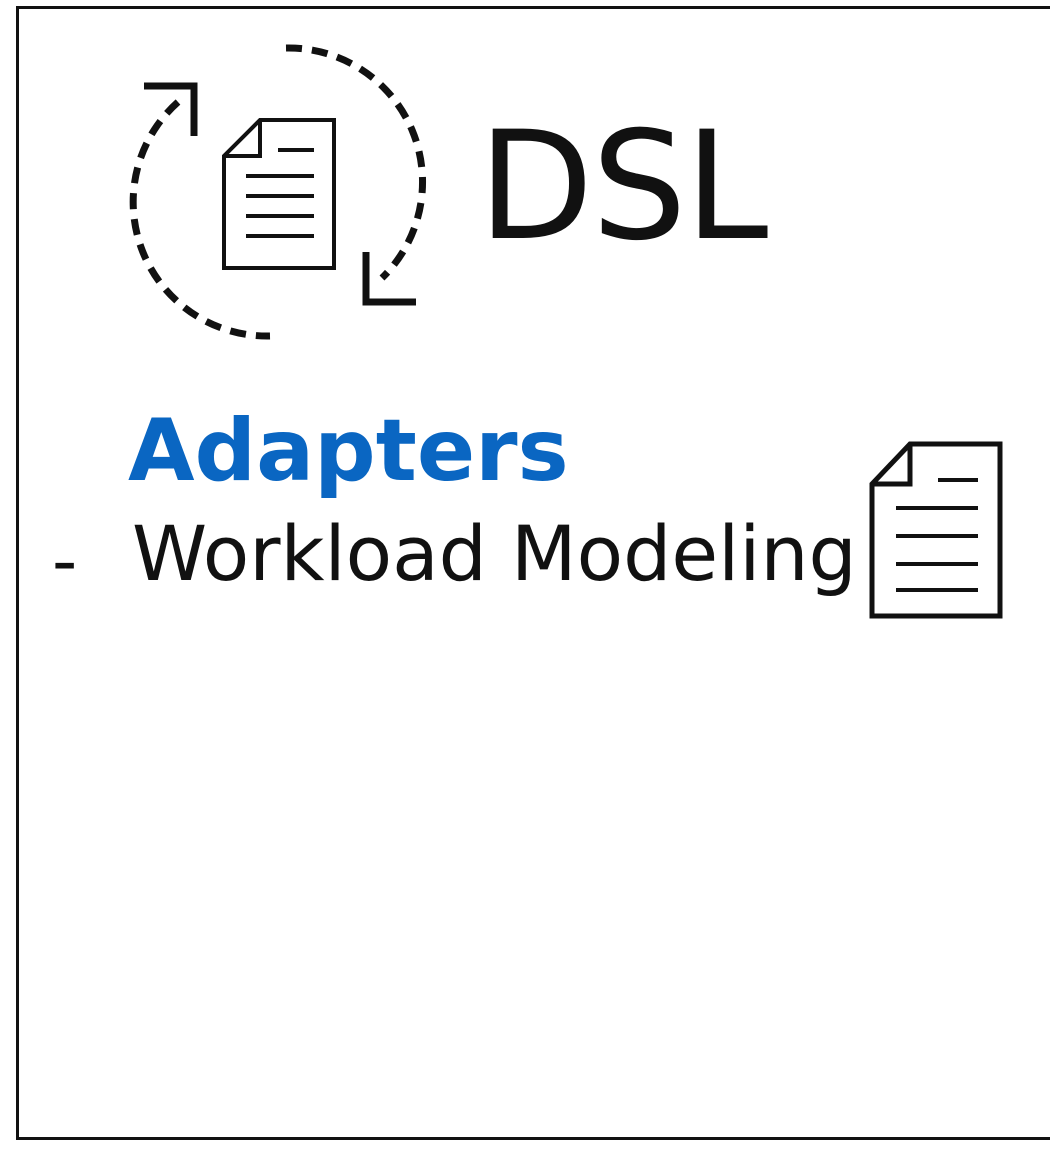 This screenshot has width=1050, height=1149. What do you see at coordinates (494, 553) in the screenshot?
I see `list-item-label: Workload Modeling` at bounding box center [494, 553].